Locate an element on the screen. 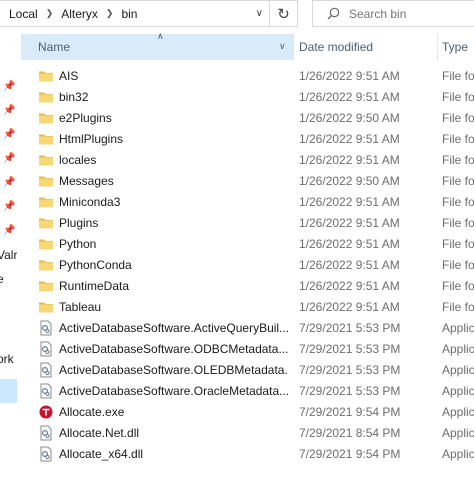 This screenshot has width=474, height=481. file-row: PythonConda 1/26/2022 9:51 AM File fo is located at coordinates (247, 264).